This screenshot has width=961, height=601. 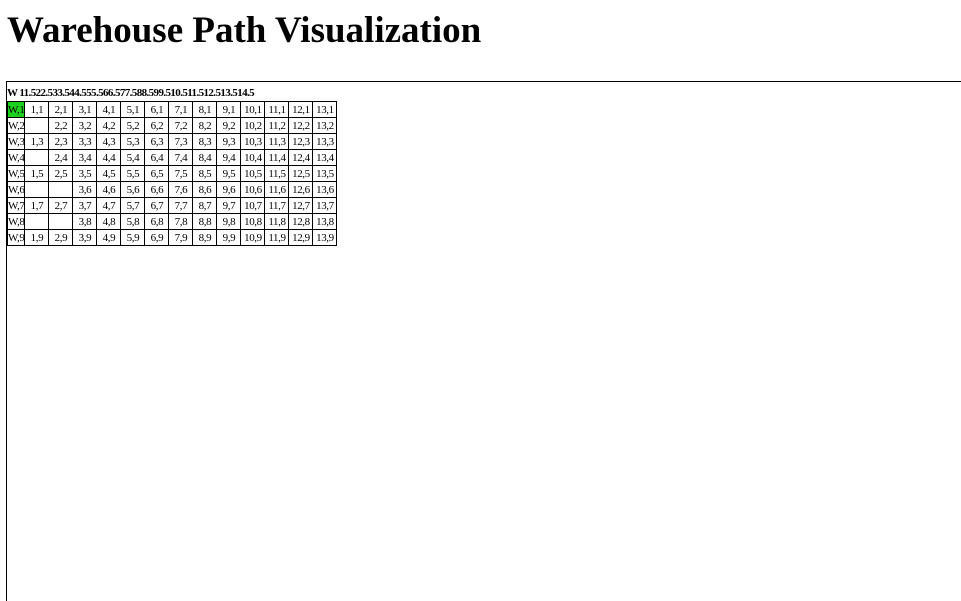 What do you see at coordinates (61, 141) in the screenshot?
I see `cell-label: 2,3` at bounding box center [61, 141].